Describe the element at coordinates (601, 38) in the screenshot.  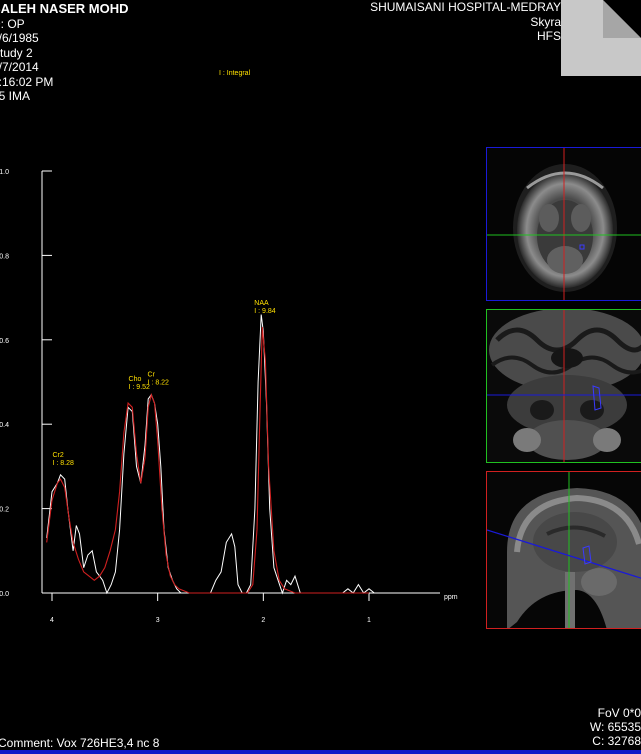
I see `corner-fold-marker` at that location.